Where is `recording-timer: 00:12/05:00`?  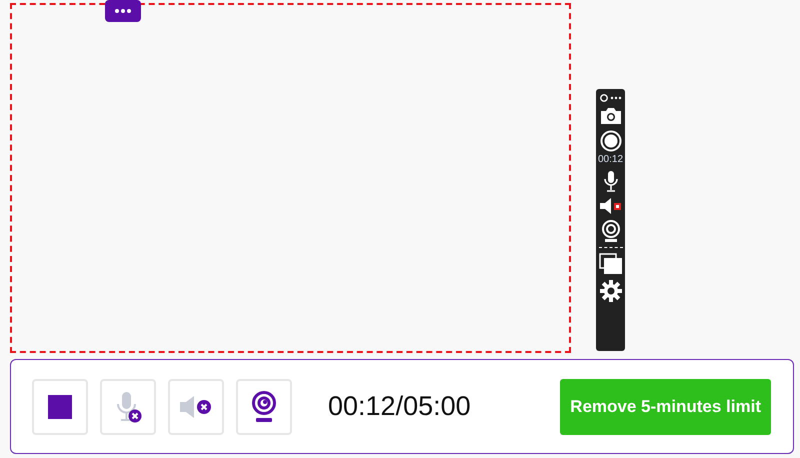
recording-timer: 00:12/05:00 is located at coordinates (400, 406).